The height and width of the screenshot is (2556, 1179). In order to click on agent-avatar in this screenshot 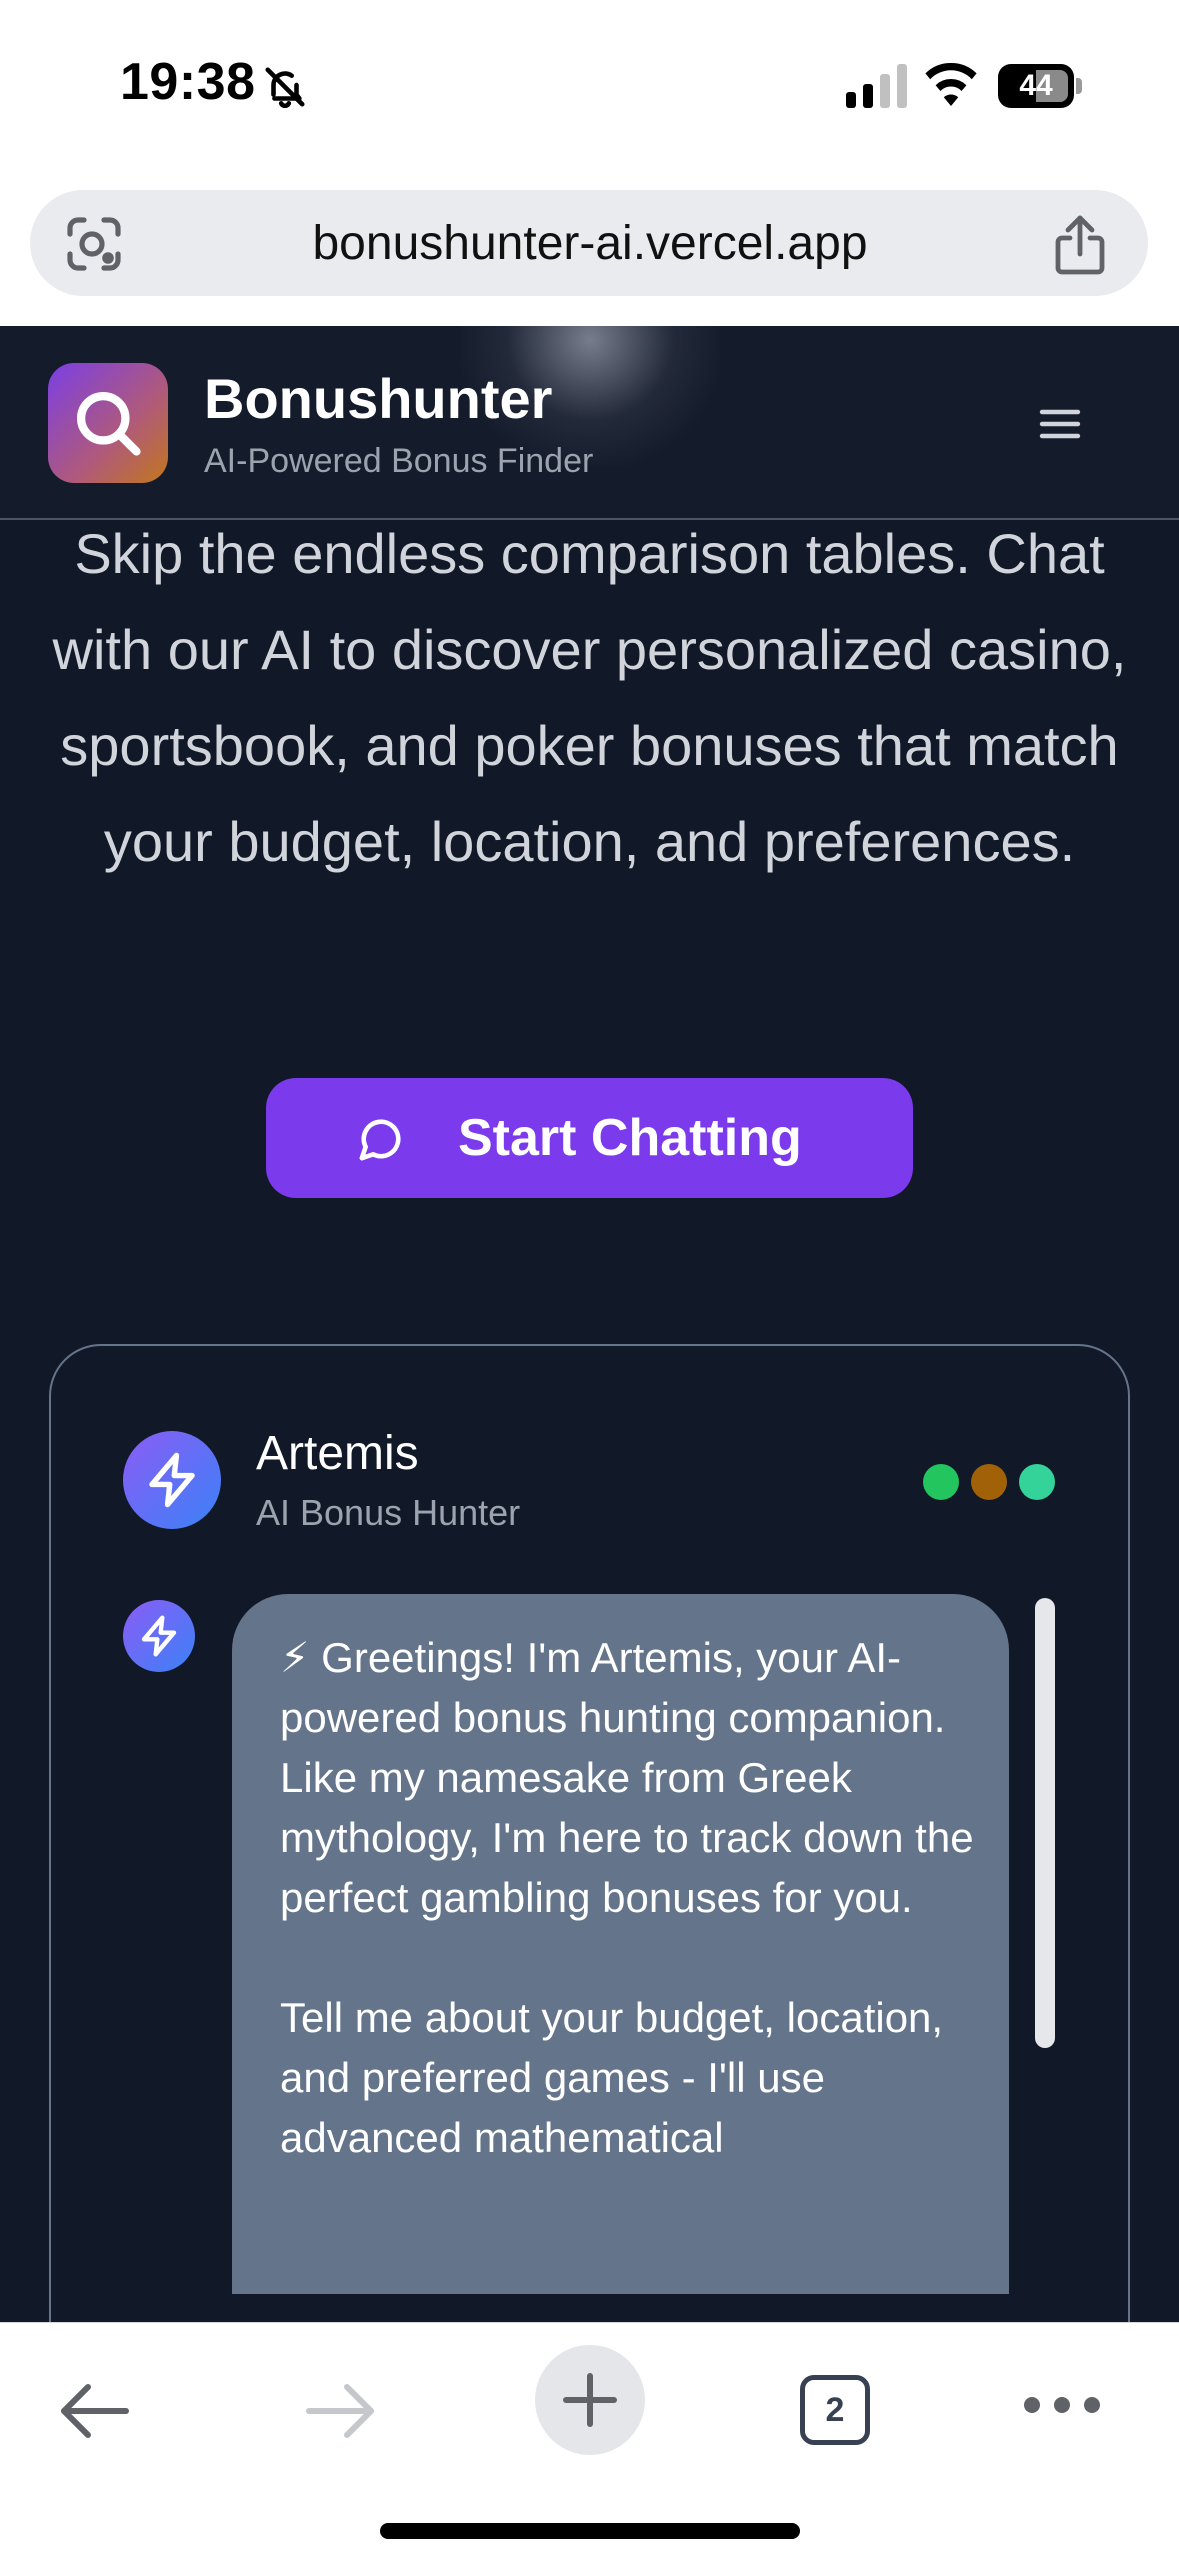, I will do `click(172, 1480)`.